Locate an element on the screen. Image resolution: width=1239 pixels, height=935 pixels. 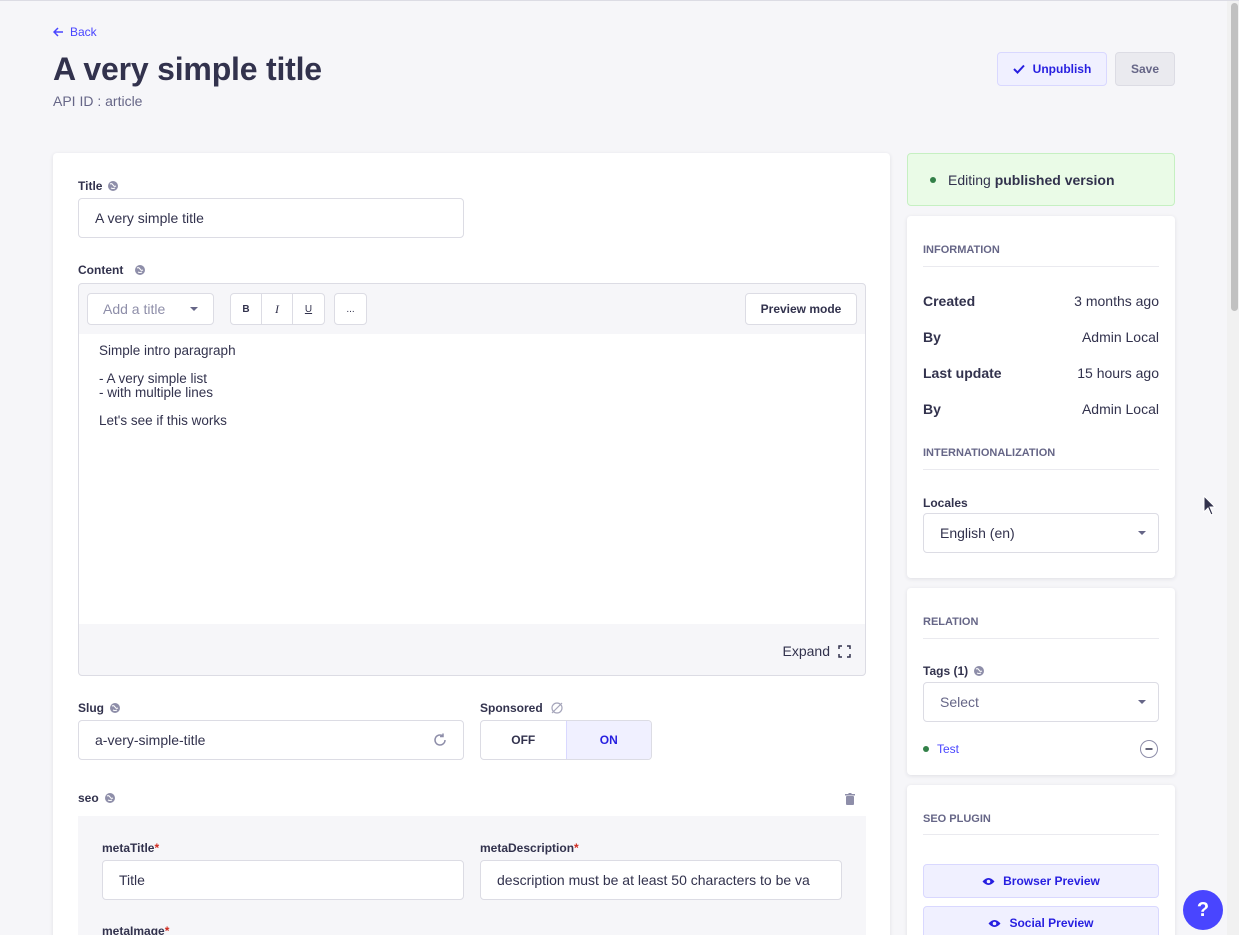
editor-line: - A very simple list is located at coordinates (153, 378).